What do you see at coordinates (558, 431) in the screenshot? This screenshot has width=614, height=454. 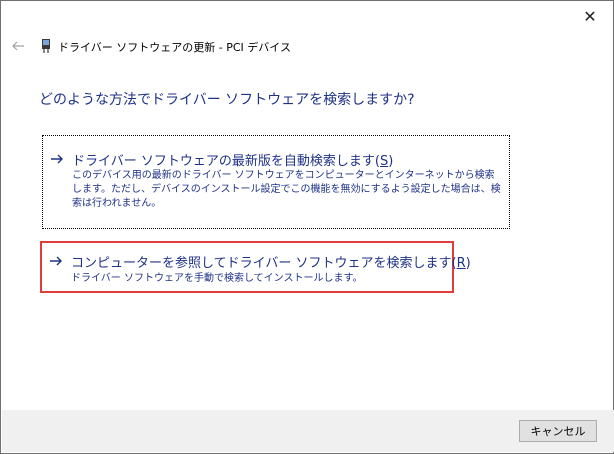 I see `cancel-button: キャンセル` at bounding box center [558, 431].